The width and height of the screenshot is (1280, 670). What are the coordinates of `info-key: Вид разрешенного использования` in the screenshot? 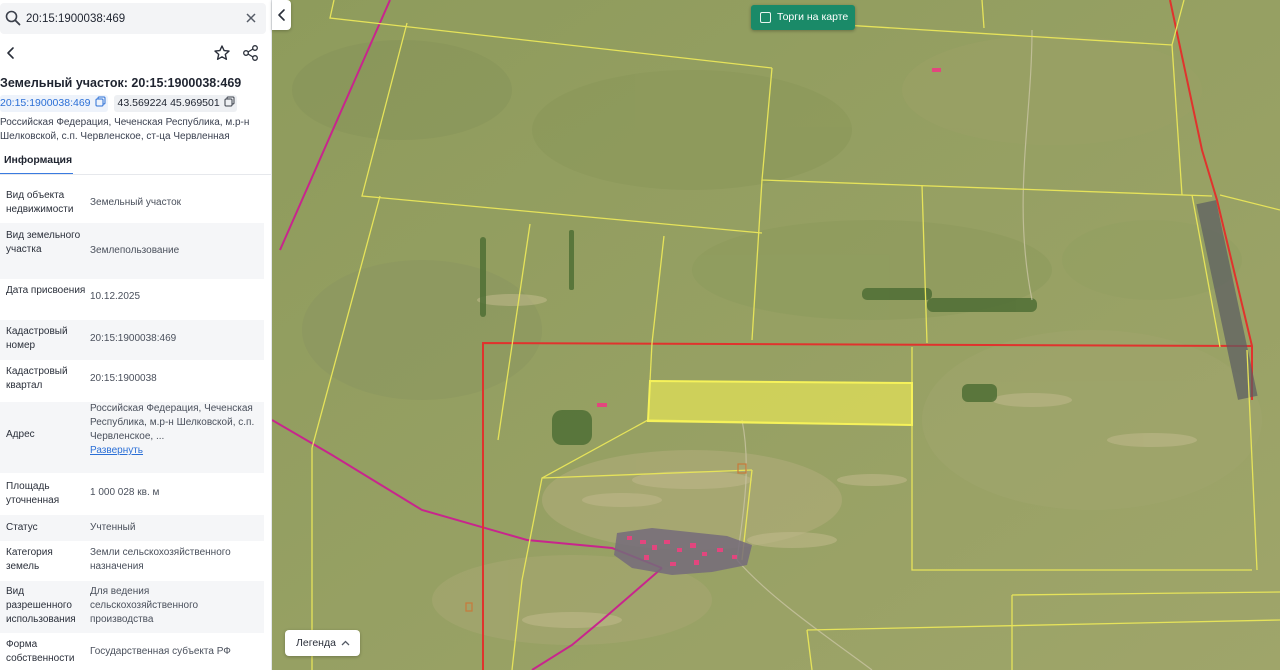 It's located at (41, 605).